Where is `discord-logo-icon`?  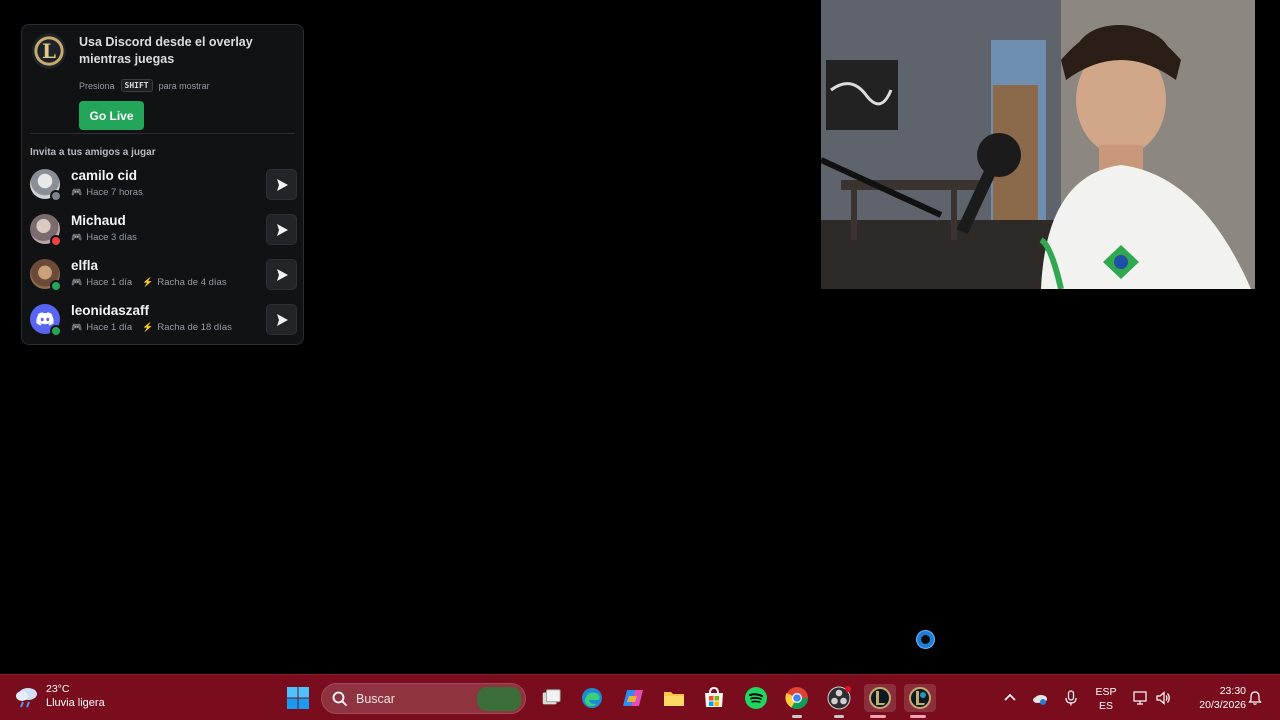 discord-logo-icon is located at coordinates (45, 319).